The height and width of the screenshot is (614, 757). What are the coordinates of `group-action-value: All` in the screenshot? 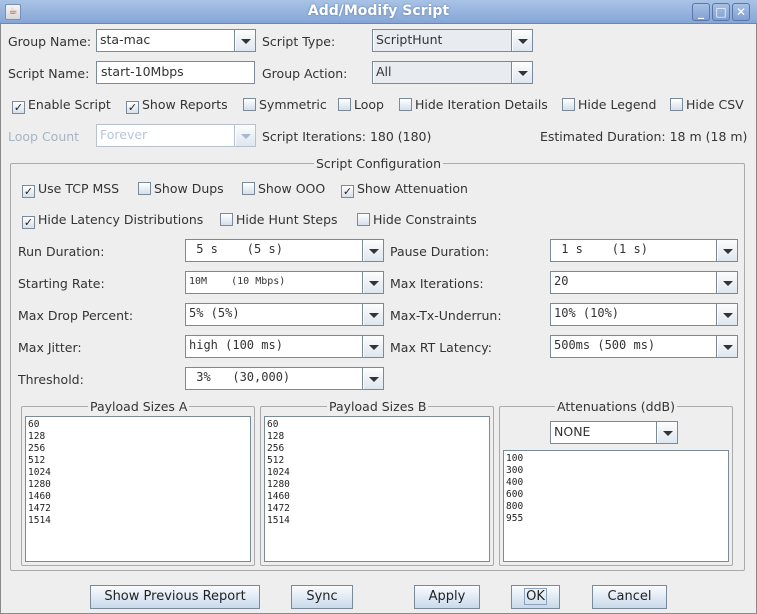 It's located at (443, 72).